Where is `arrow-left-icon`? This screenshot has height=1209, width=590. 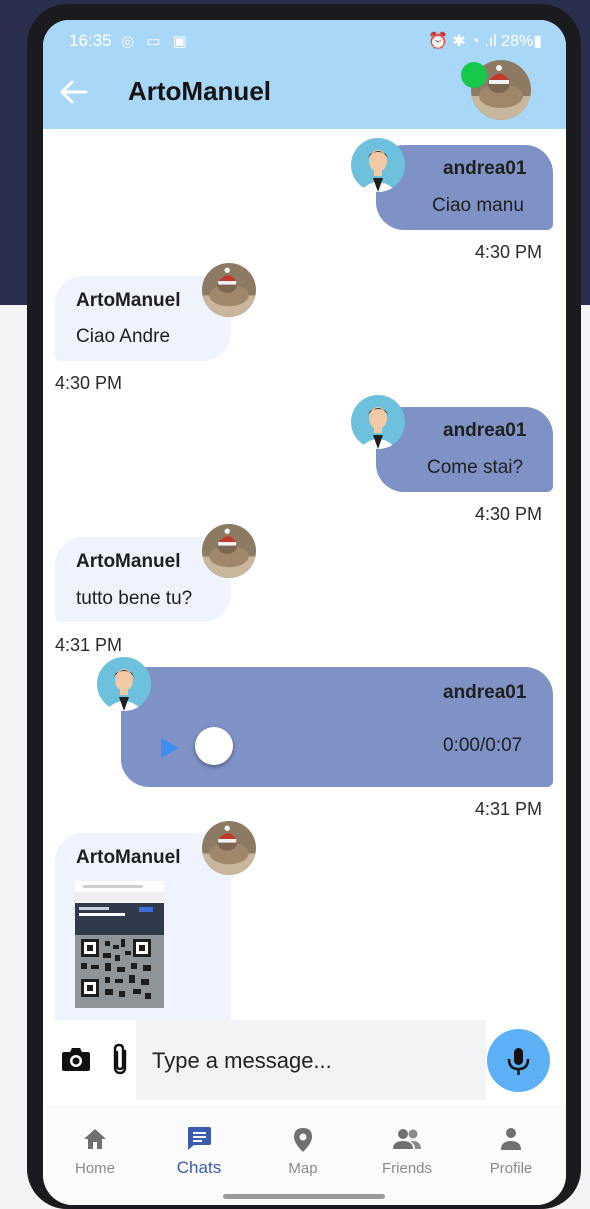 arrow-left-icon is located at coordinates (73, 92).